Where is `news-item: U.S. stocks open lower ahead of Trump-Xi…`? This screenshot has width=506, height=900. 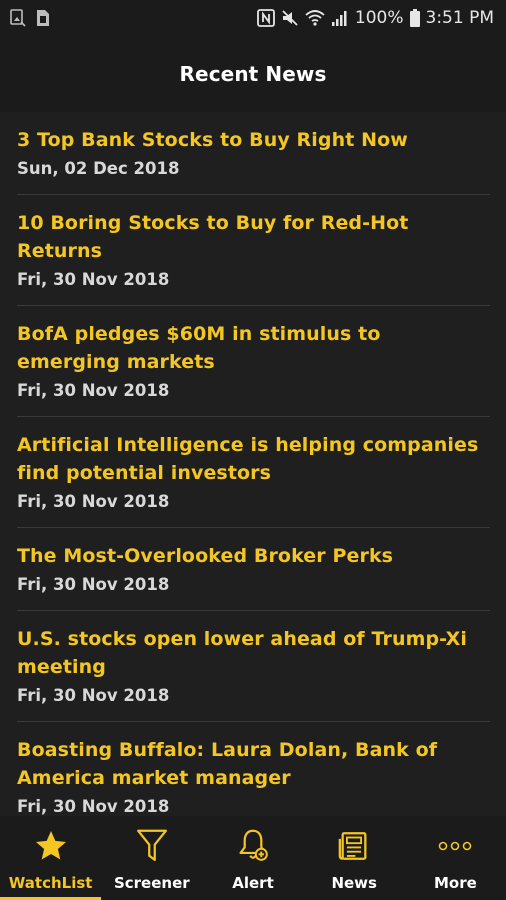
news-item: U.S. stocks open lower ahead of Trump-Xi… is located at coordinates (253, 666).